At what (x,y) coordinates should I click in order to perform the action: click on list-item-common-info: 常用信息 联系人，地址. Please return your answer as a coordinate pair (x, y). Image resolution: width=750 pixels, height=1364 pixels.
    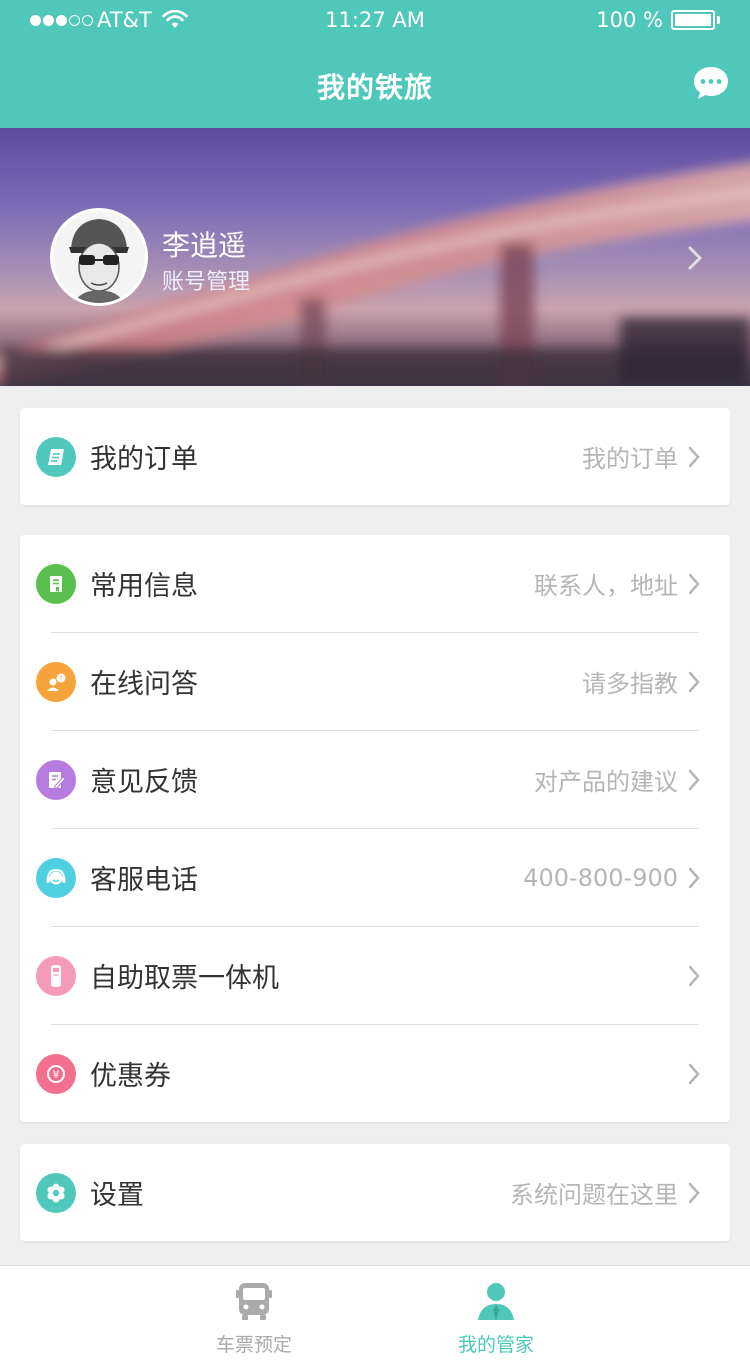
    Looking at the image, I should click on (375, 583).